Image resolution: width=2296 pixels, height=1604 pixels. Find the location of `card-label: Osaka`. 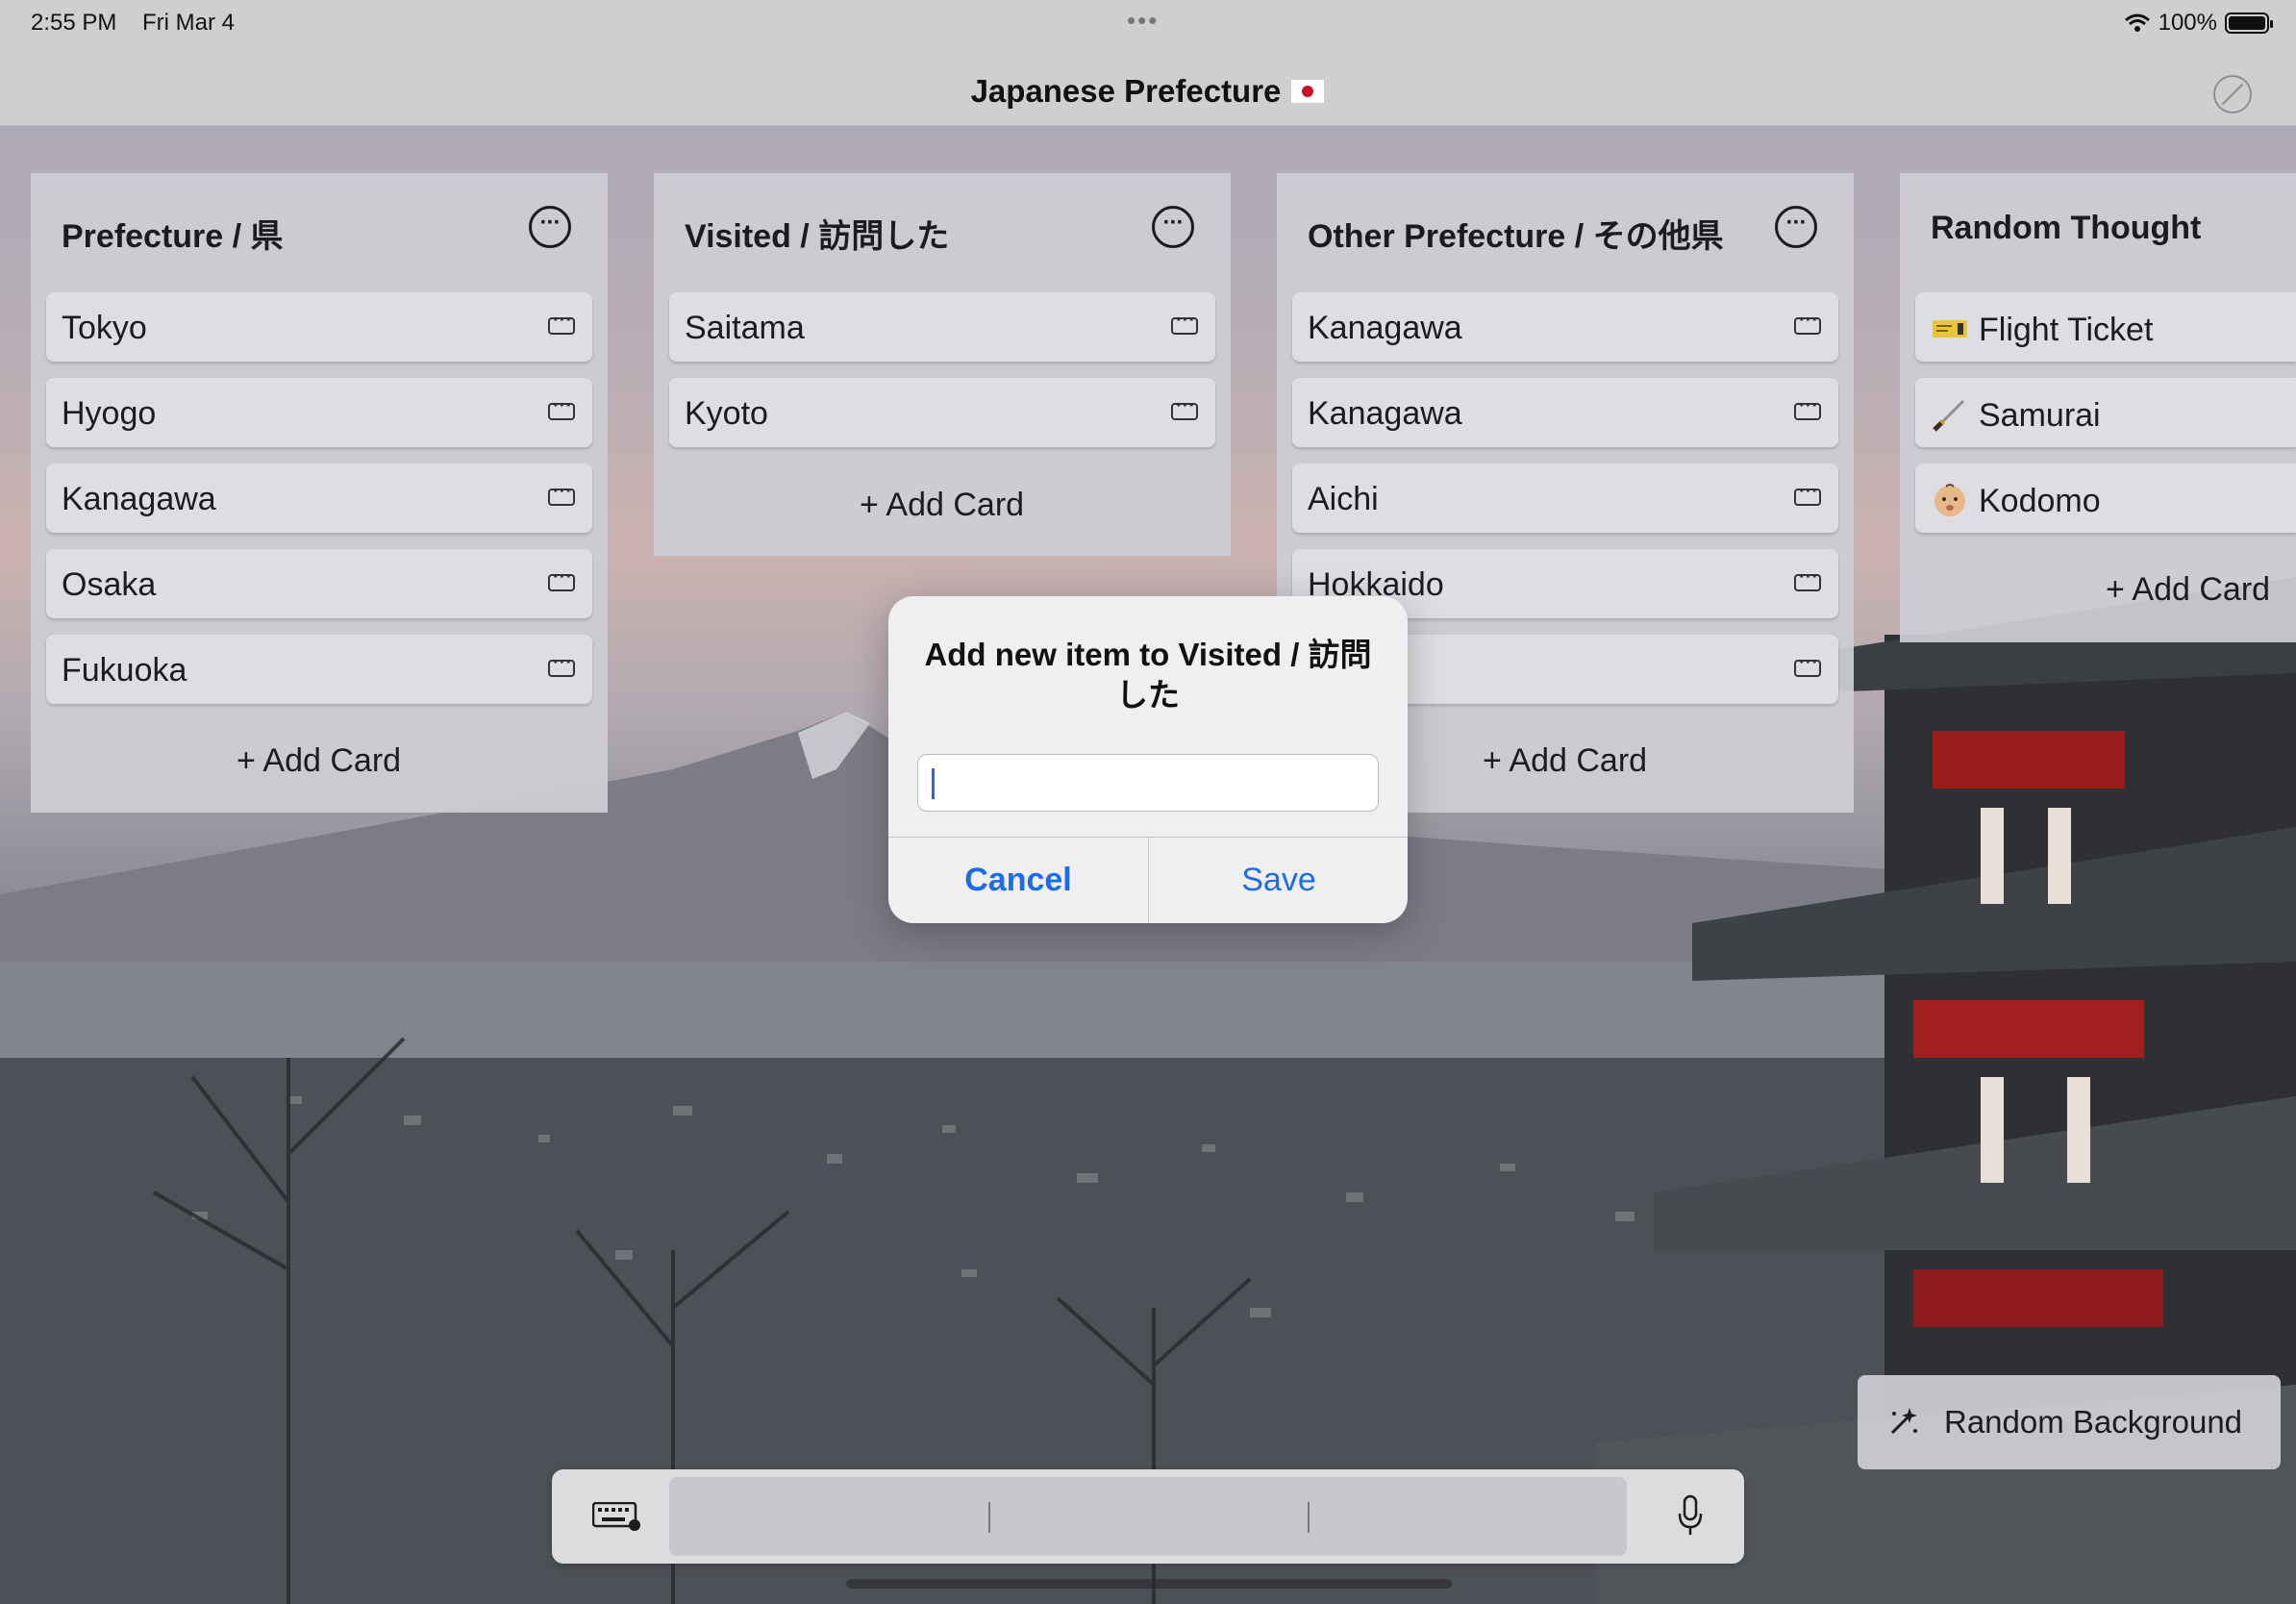

card-label: Osaka is located at coordinates (109, 584).